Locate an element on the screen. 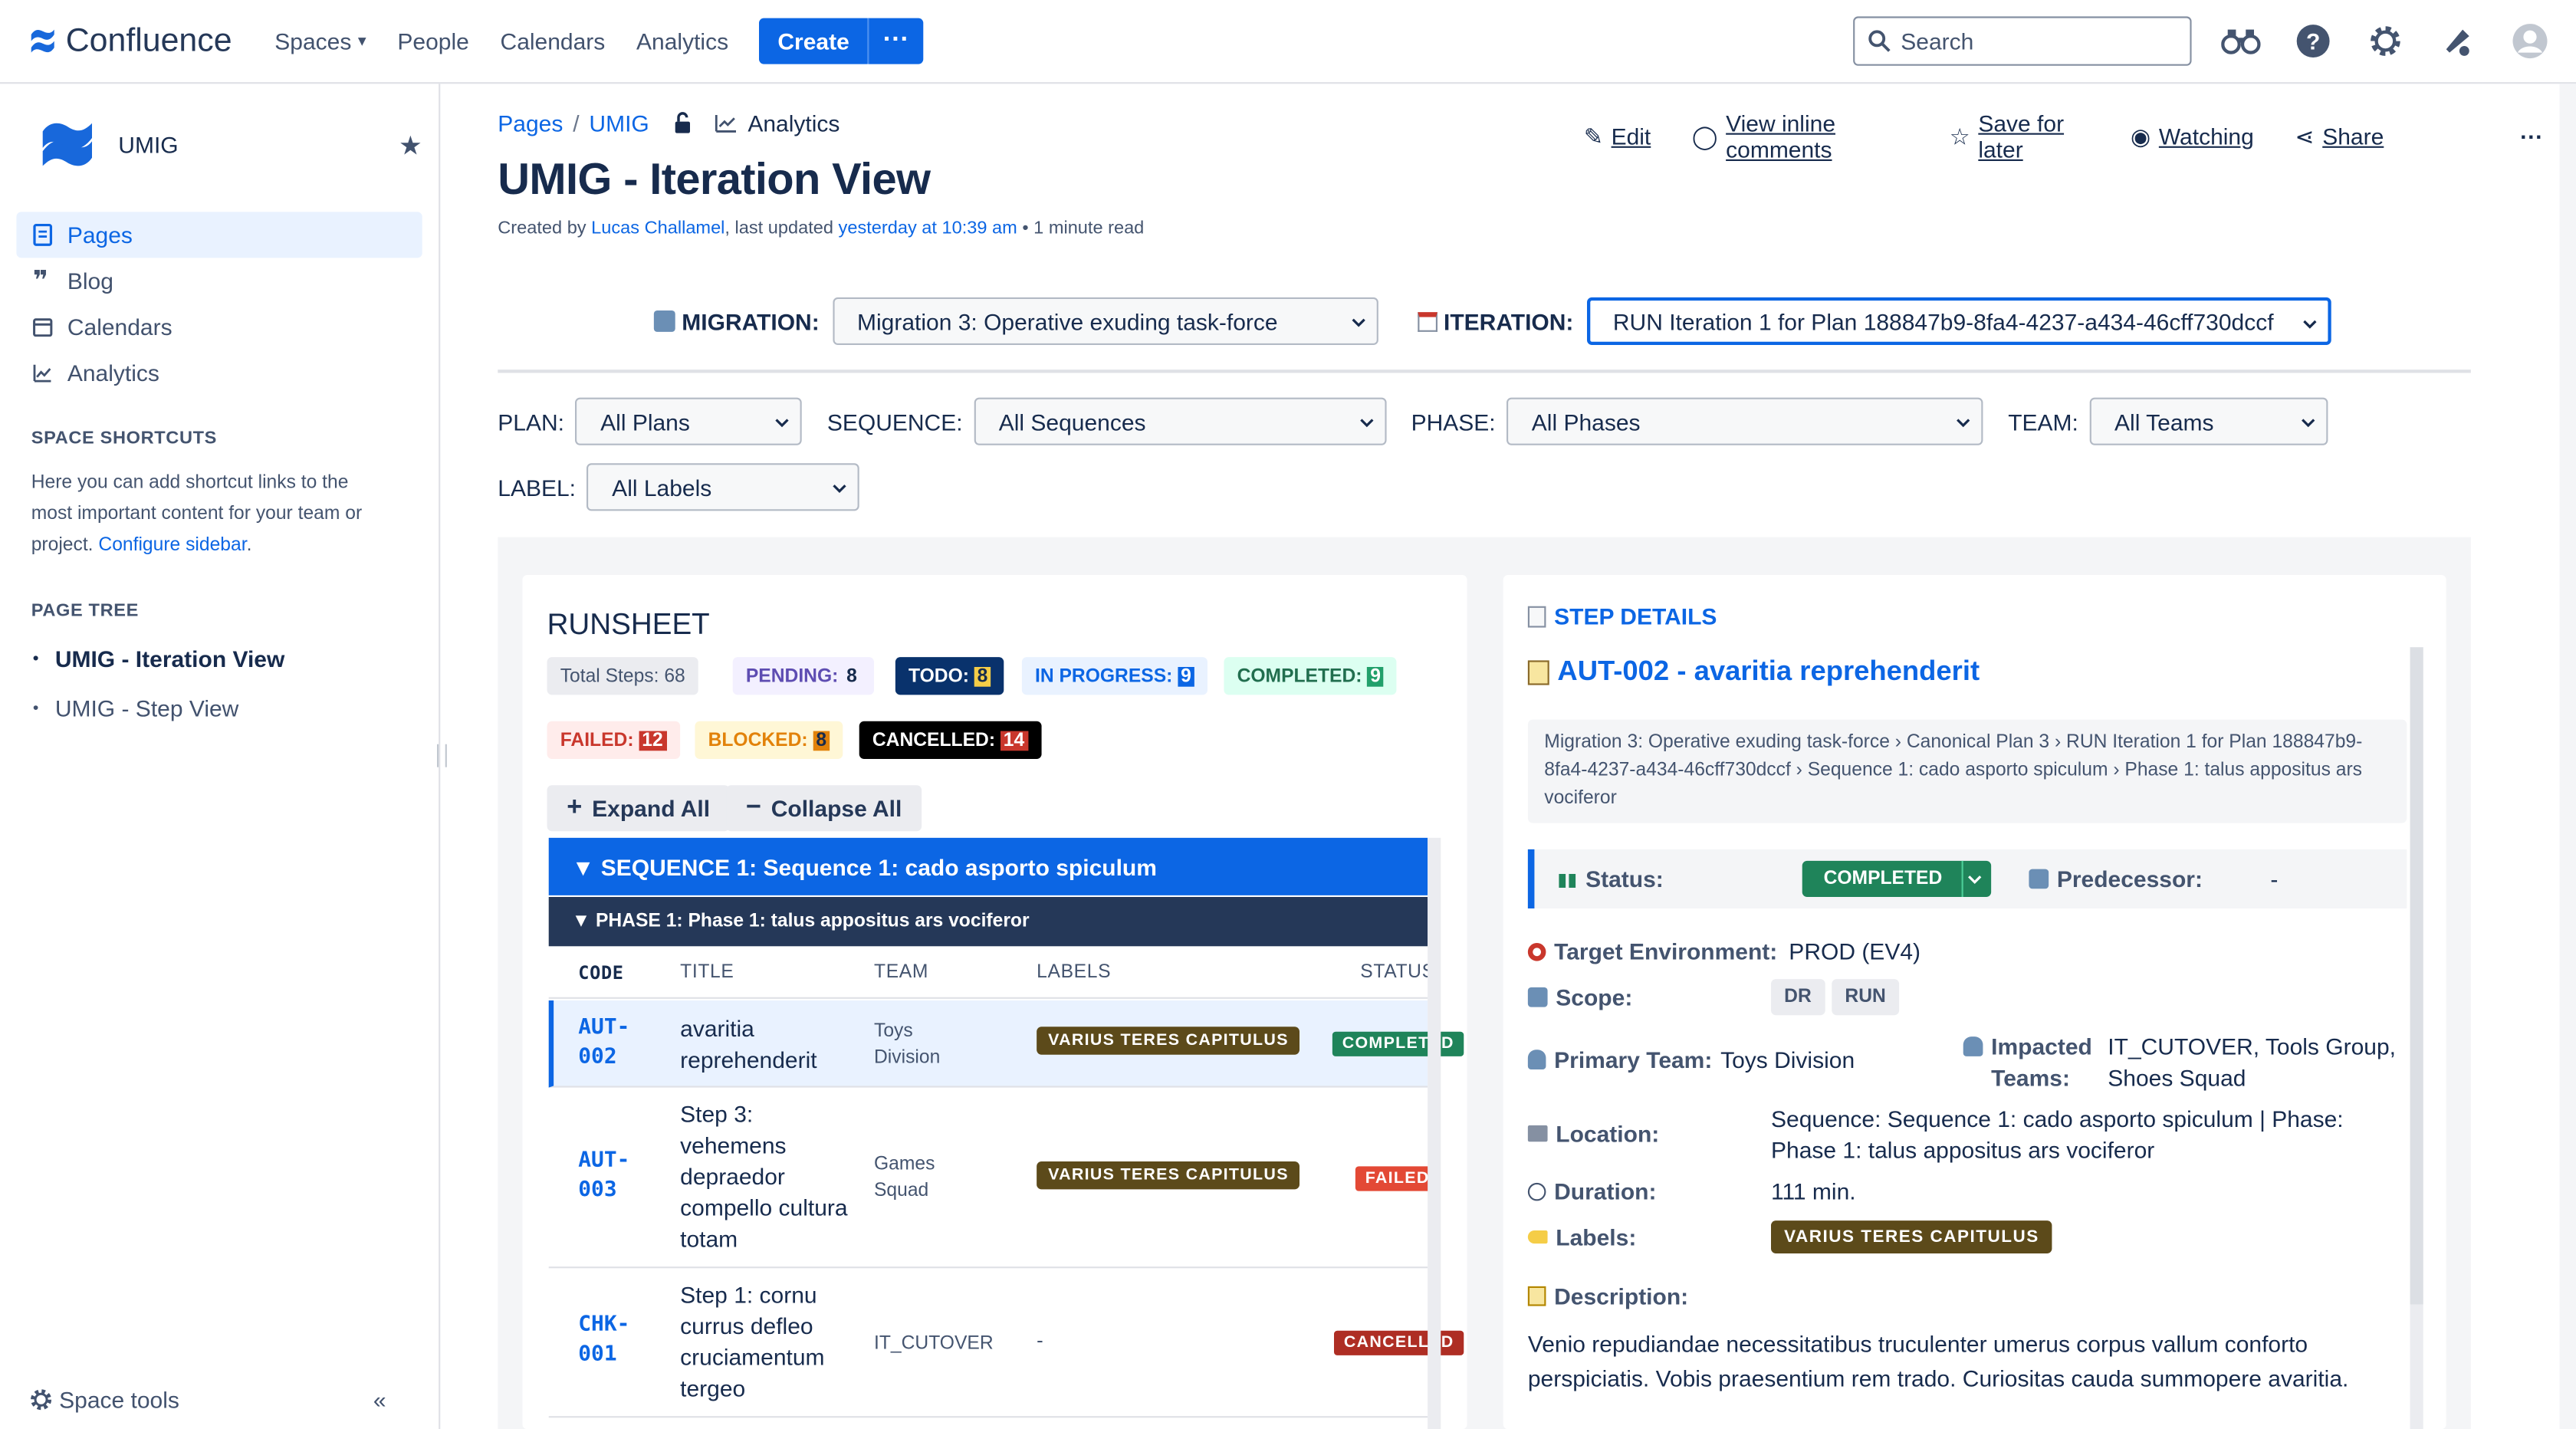  share-button: ⋖ Share is located at coordinates (2340, 136).